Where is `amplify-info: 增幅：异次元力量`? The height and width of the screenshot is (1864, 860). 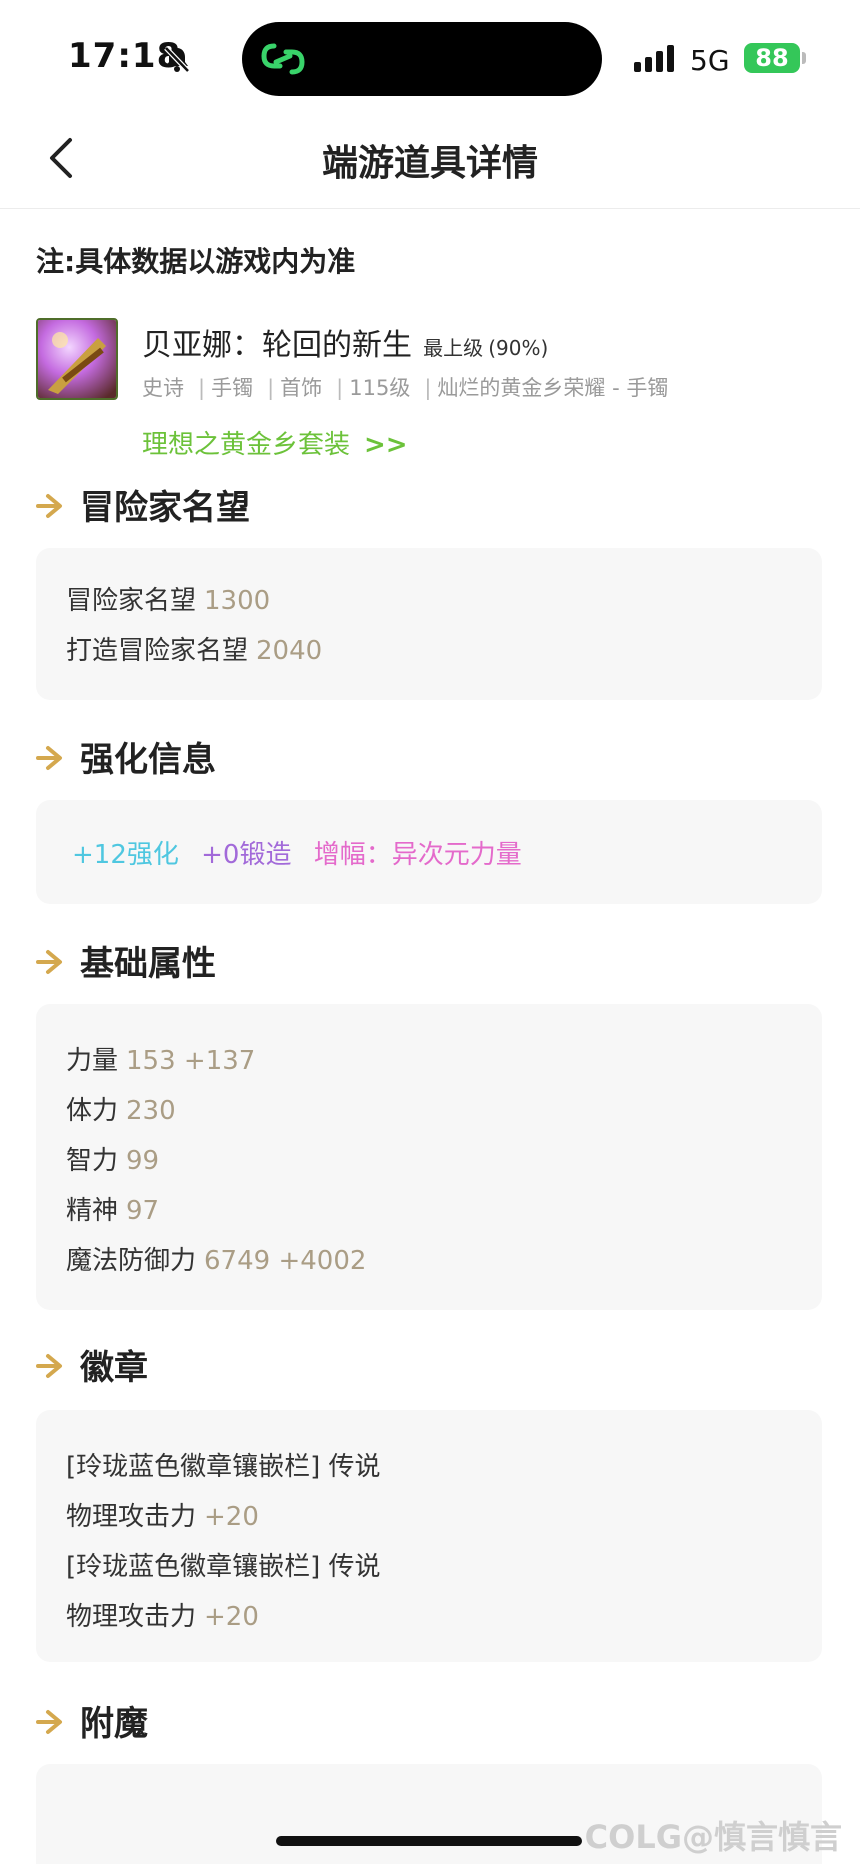
amplify-info: 增幅：异次元力量 is located at coordinates (417, 855).